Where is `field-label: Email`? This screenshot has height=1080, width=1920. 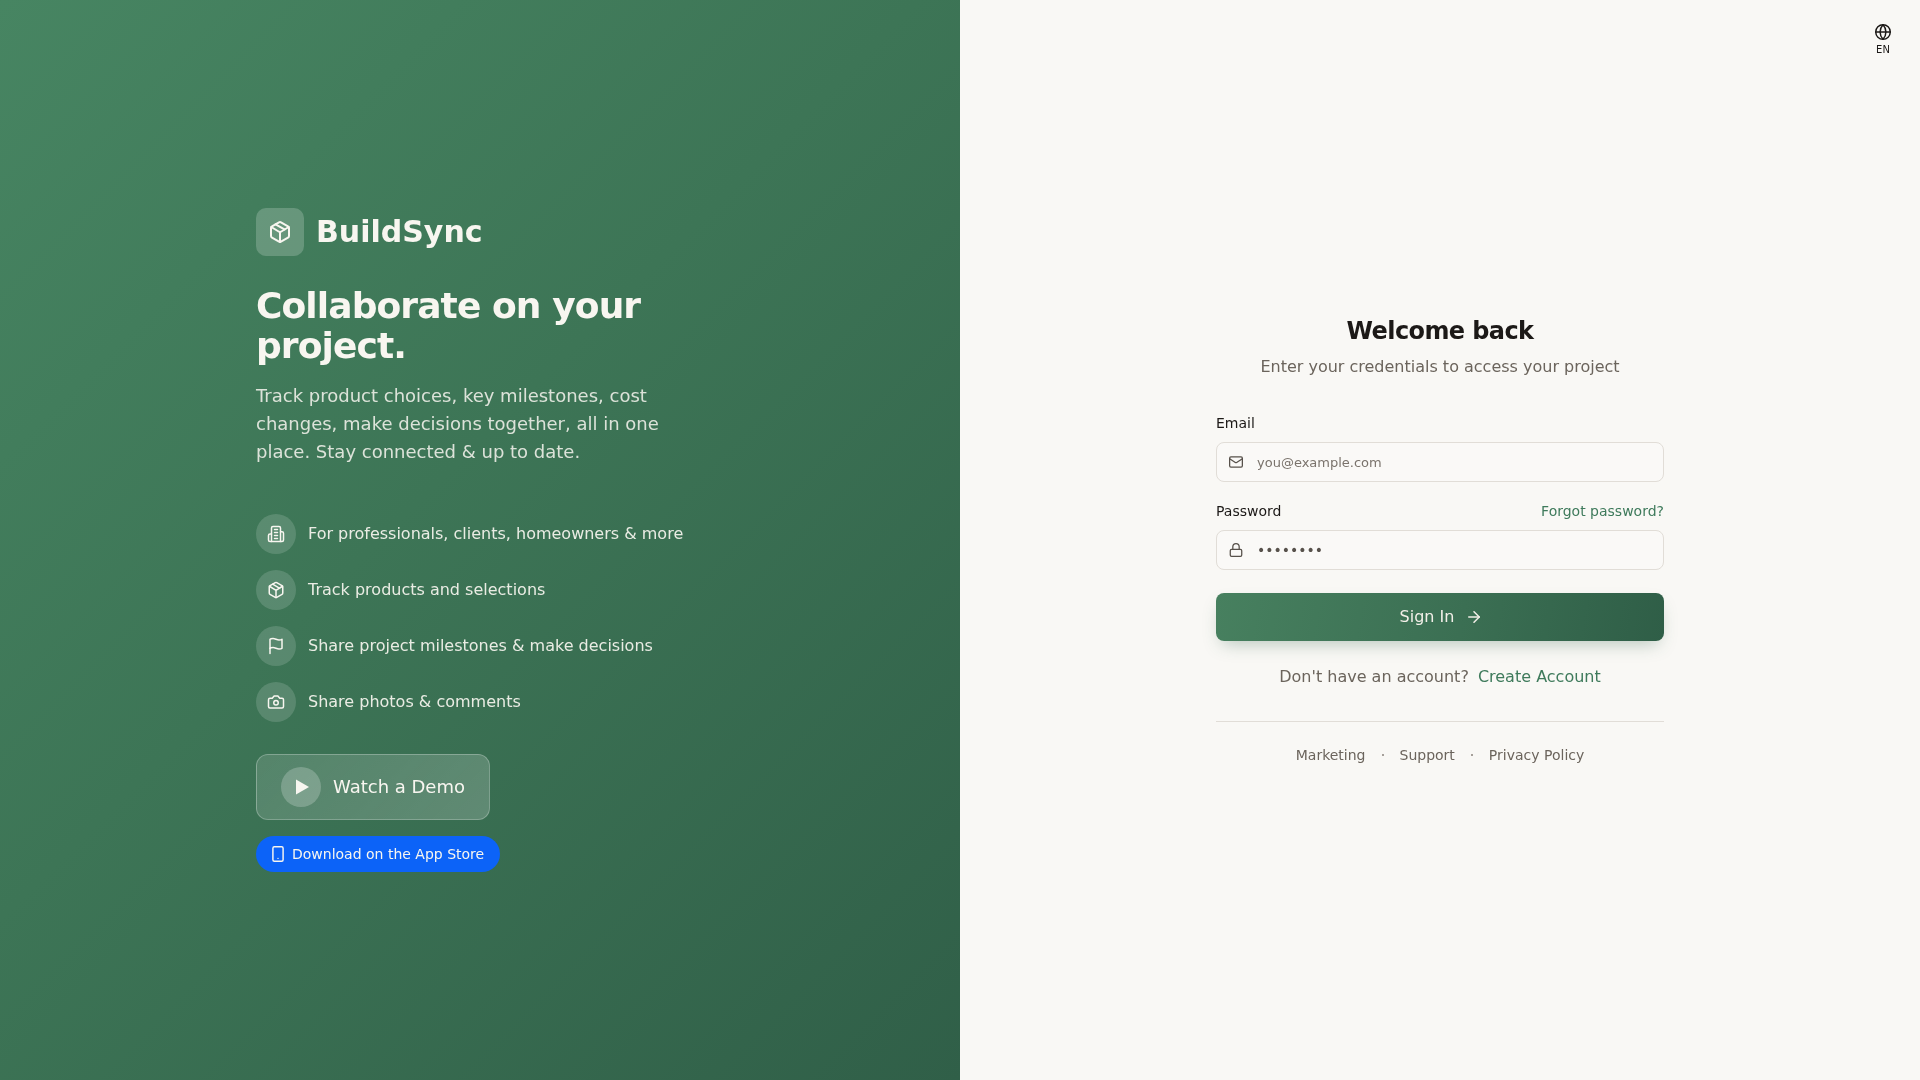
field-label: Email is located at coordinates (1235, 423).